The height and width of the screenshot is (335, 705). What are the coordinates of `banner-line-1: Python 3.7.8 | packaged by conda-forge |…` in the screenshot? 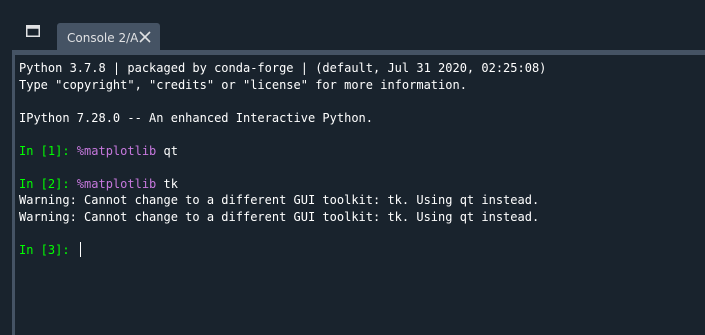 It's located at (283, 68).